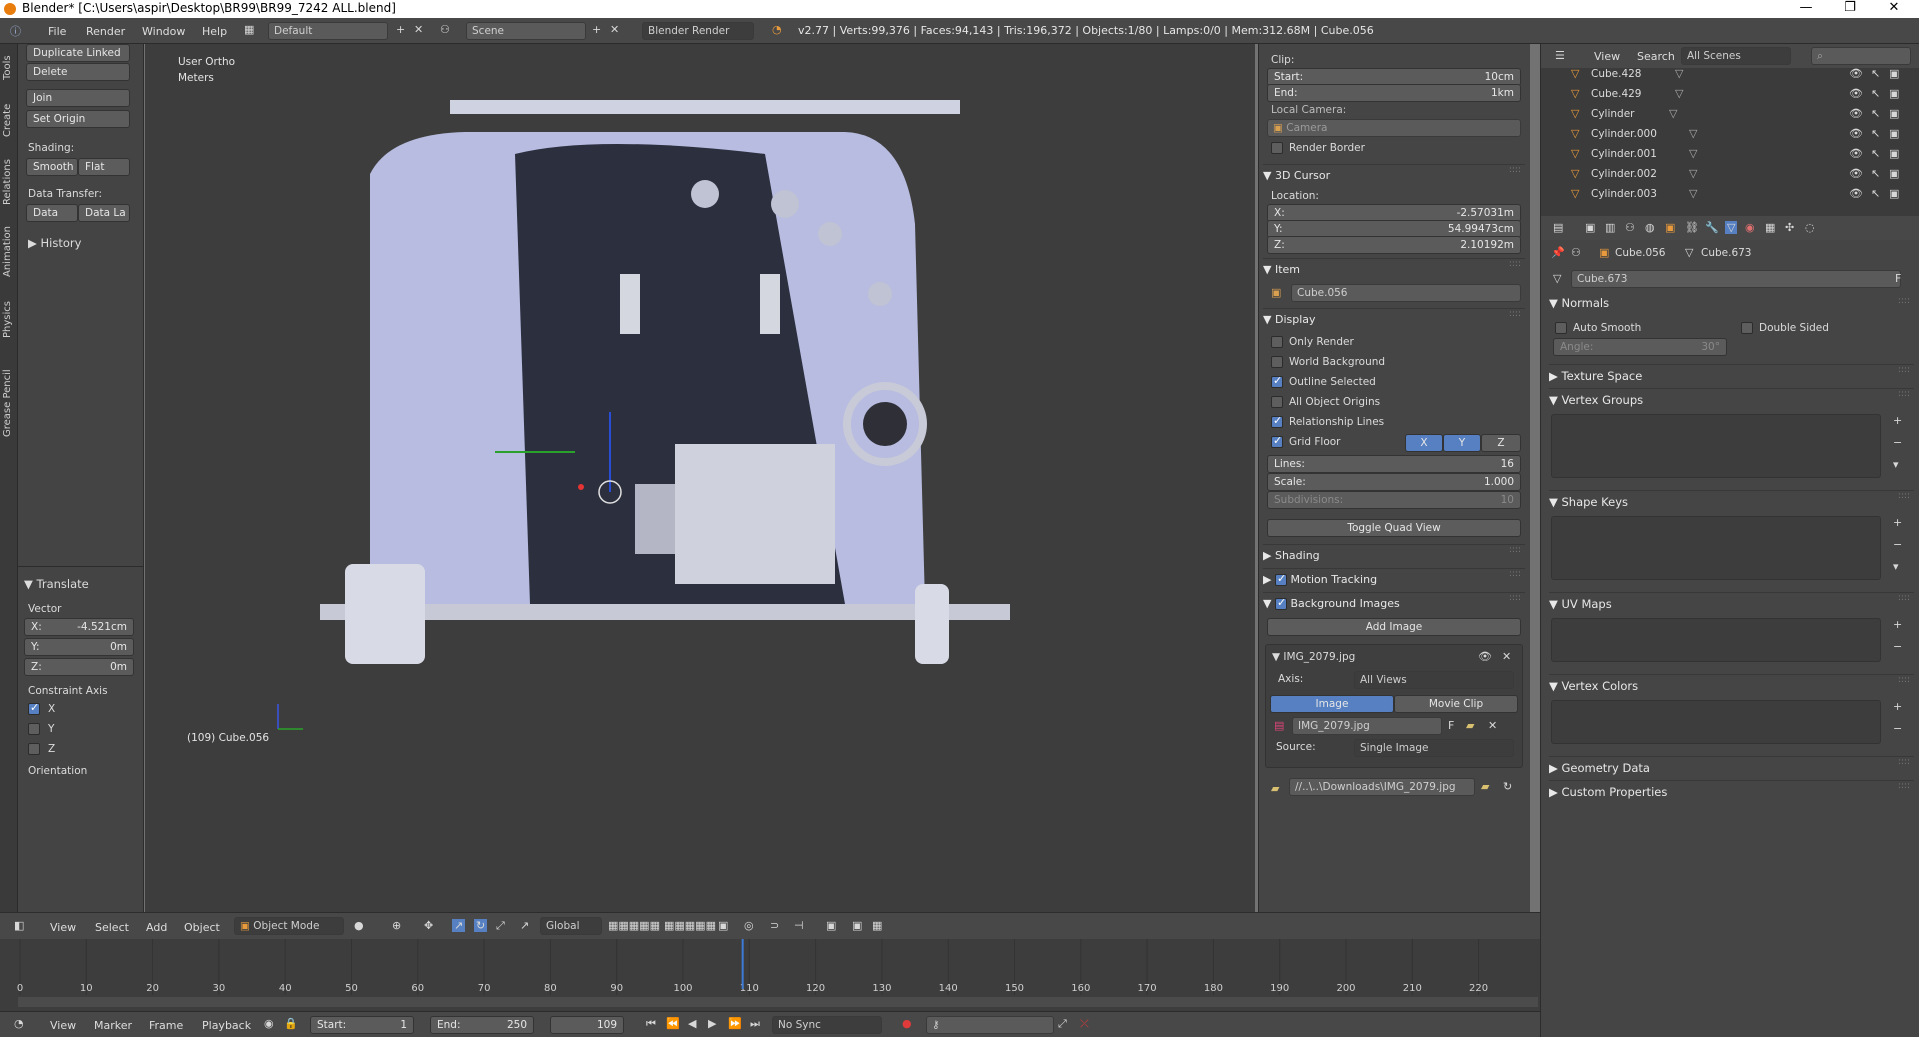 This screenshot has width=1919, height=1037. Describe the element at coordinates (692, 1023) in the screenshot. I see `play-reverse-icon: ◀` at that location.